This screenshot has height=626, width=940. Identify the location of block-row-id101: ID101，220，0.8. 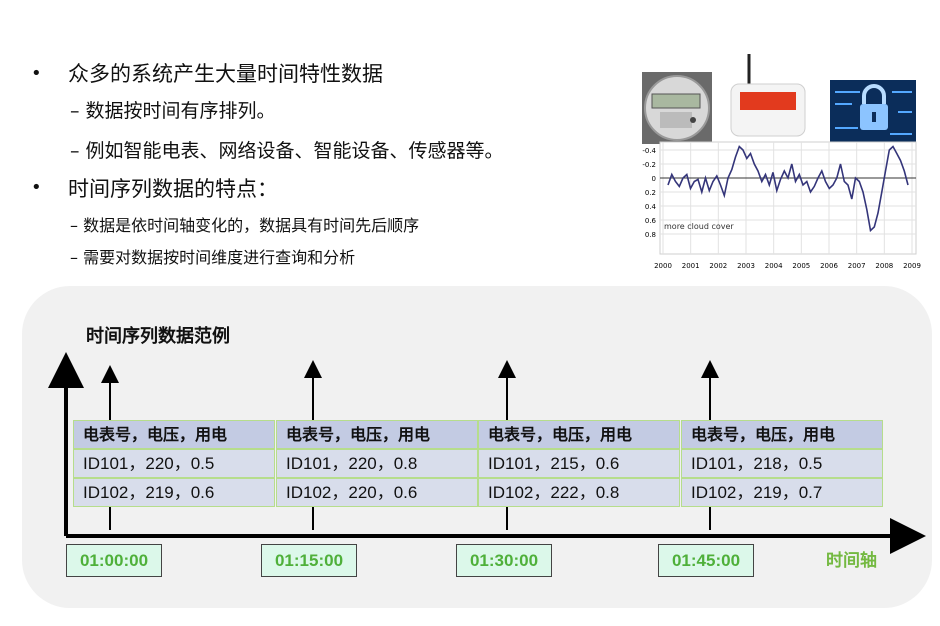
(377, 463).